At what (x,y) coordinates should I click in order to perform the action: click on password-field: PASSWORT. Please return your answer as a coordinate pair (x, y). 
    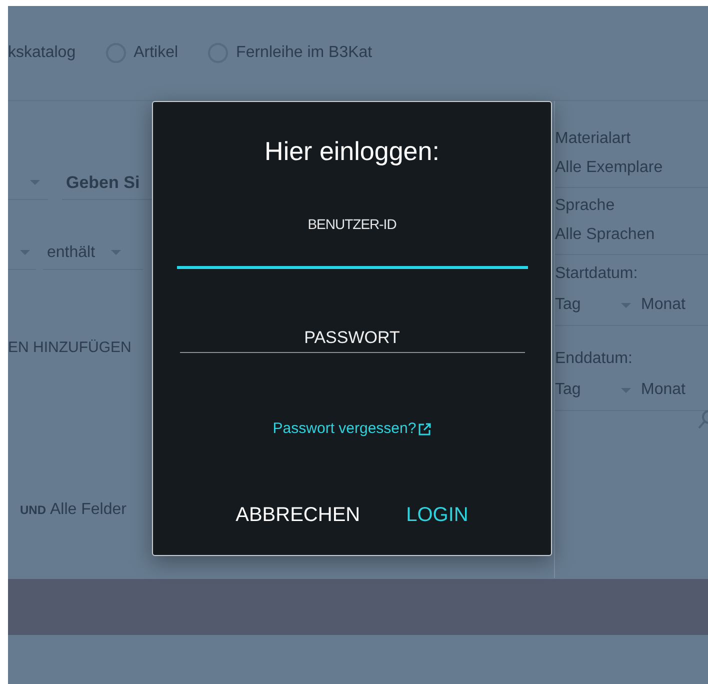
    Looking at the image, I should click on (352, 326).